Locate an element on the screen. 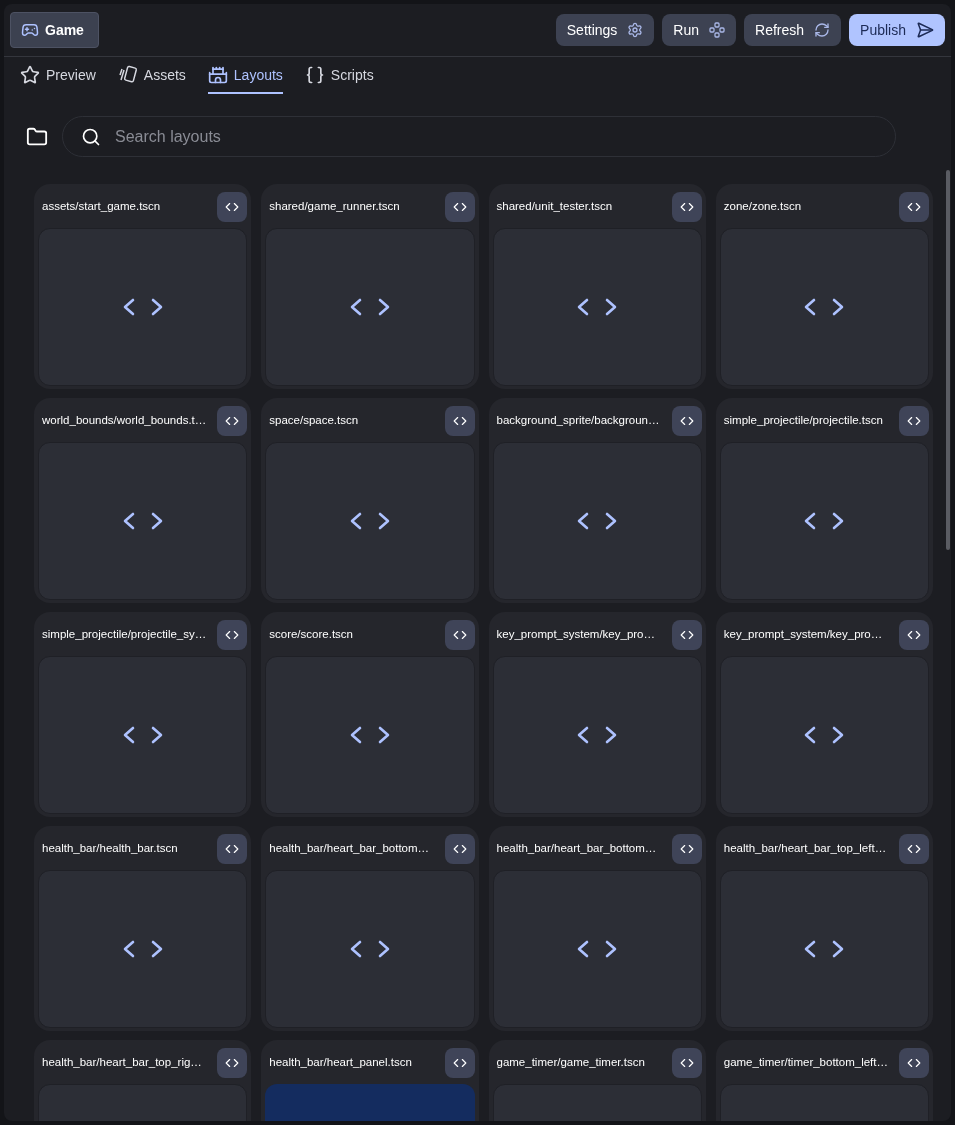 The width and height of the screenshot is (955, 1125). folder-icon is located at coordinates (37, 136).